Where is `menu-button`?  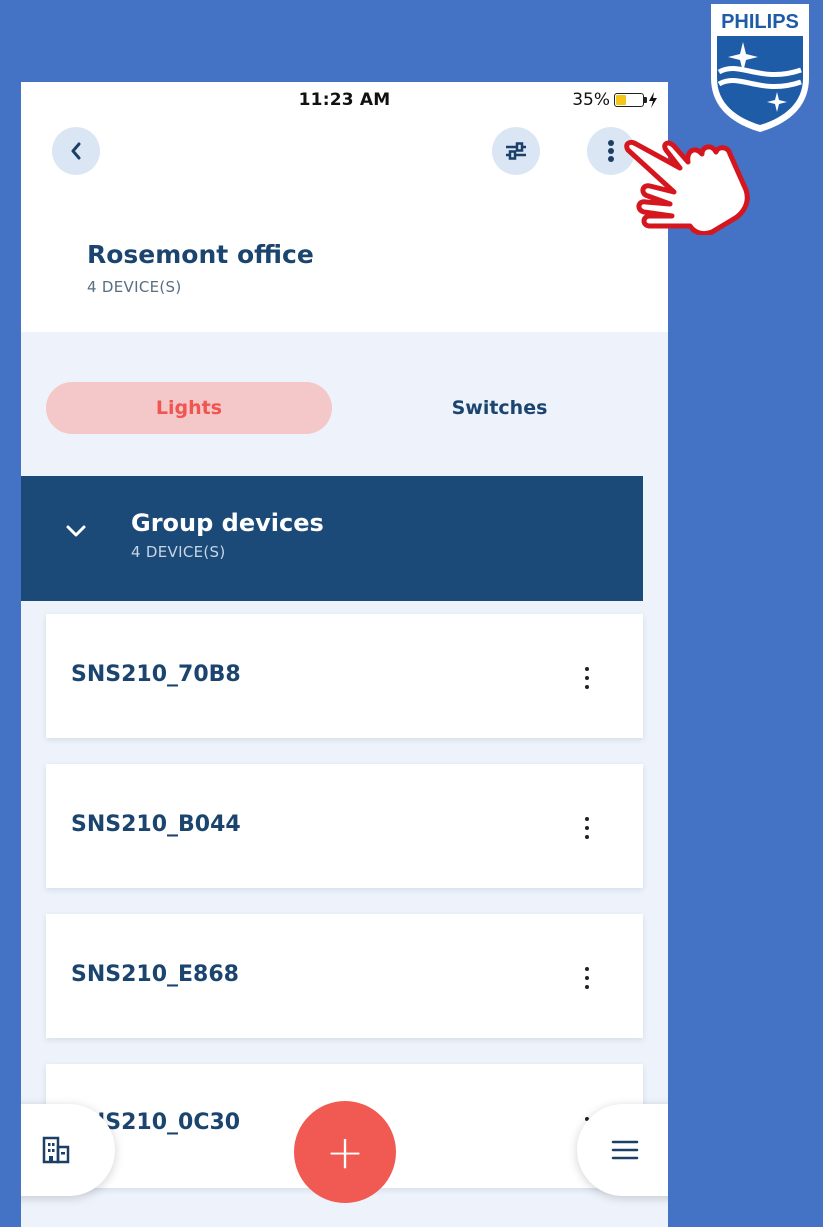 menu-button is located at coordinates (622, 1150).